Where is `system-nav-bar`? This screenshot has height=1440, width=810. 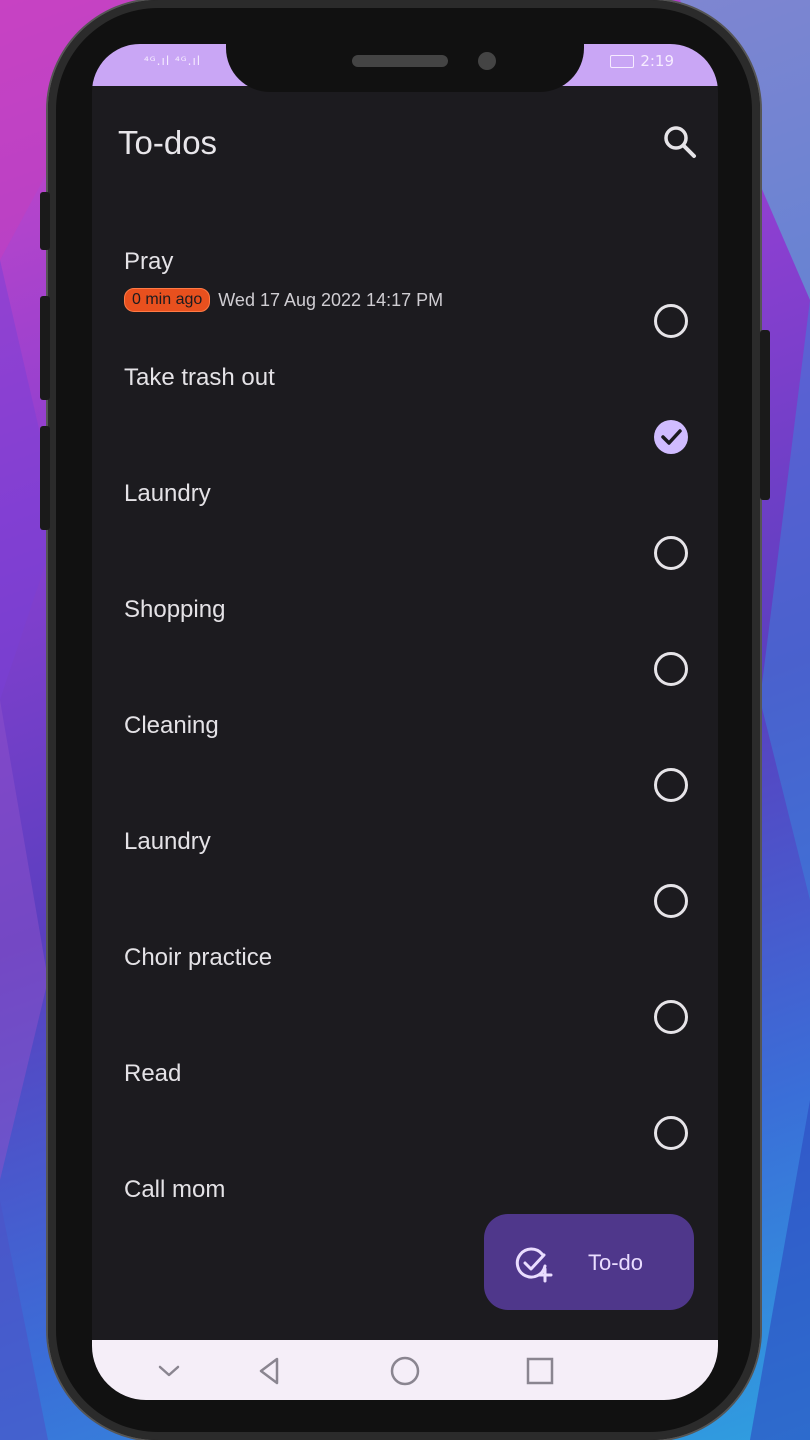
system-nav-bar is located at coordinates (405, 1370).